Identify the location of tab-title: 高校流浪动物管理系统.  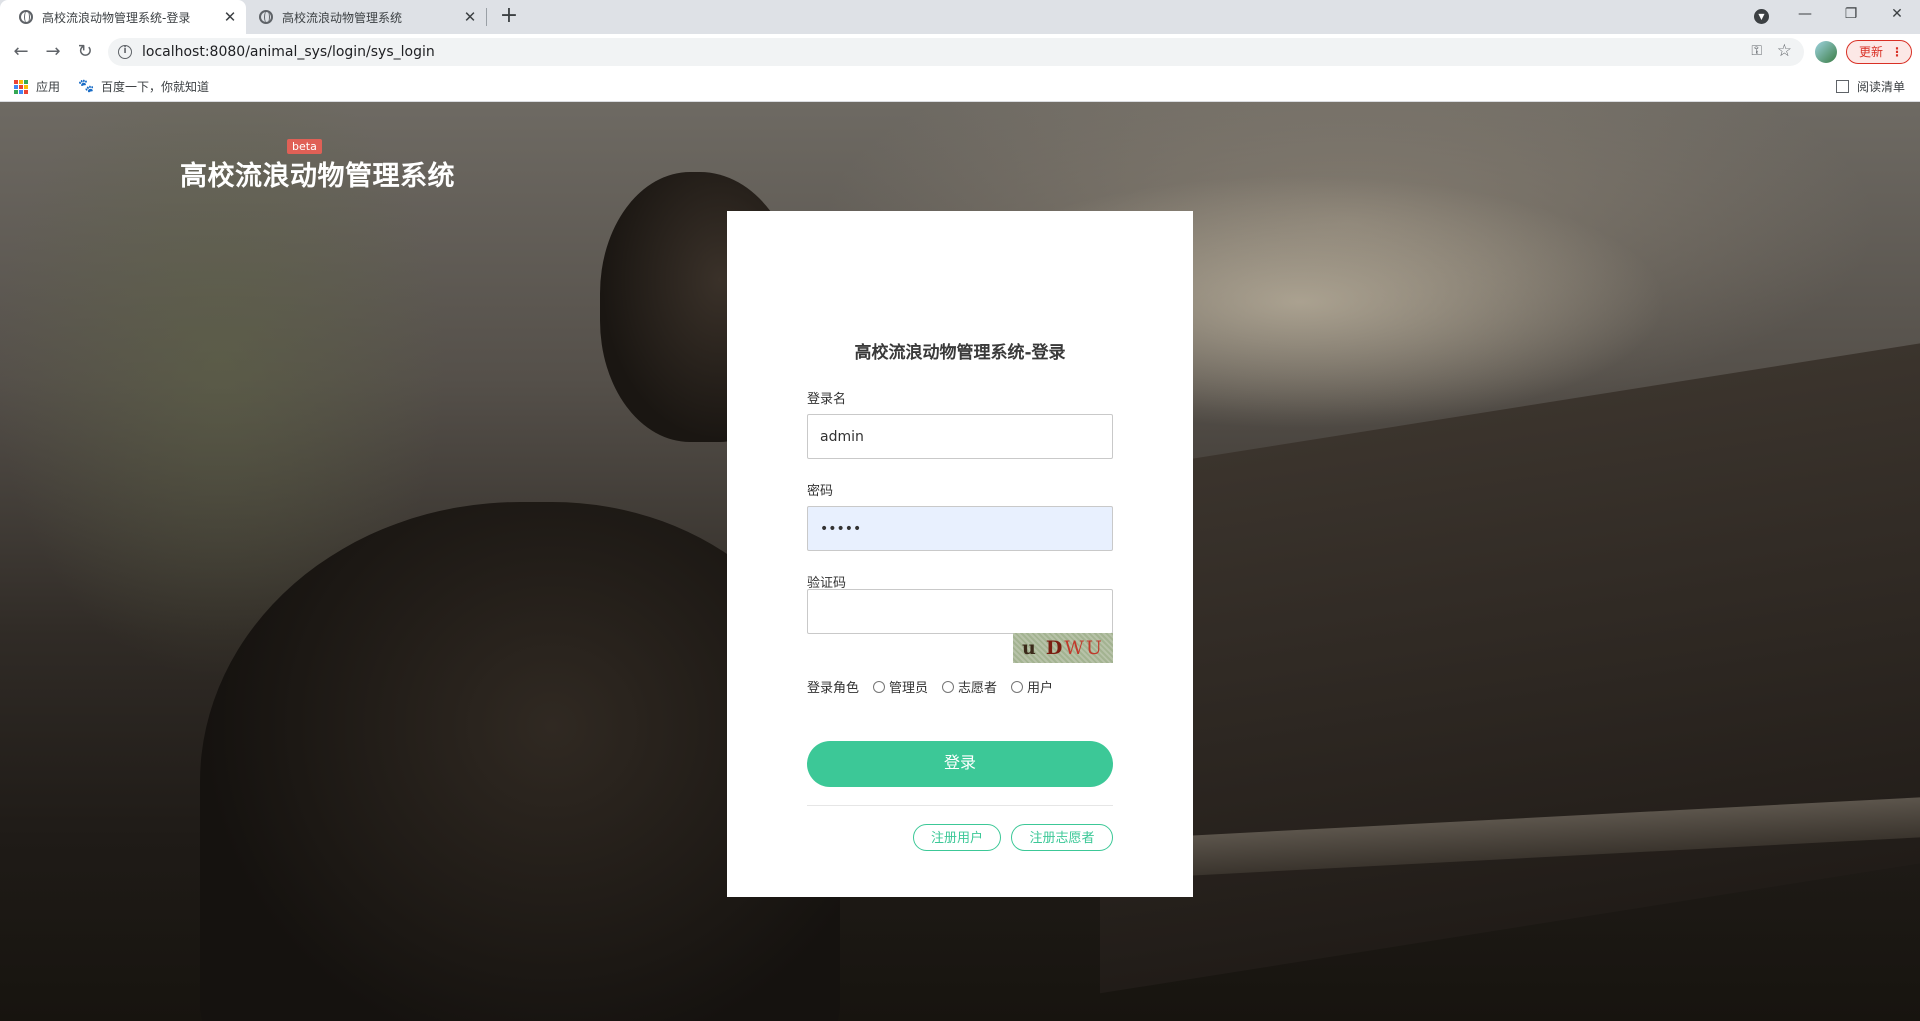
(342, 17).